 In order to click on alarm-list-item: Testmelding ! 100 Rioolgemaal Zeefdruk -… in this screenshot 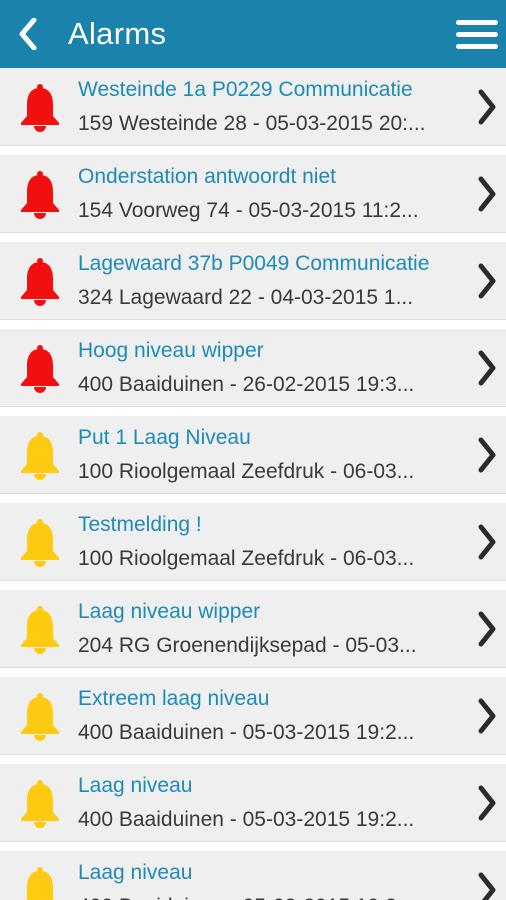, I will do `click(253, 542)`.